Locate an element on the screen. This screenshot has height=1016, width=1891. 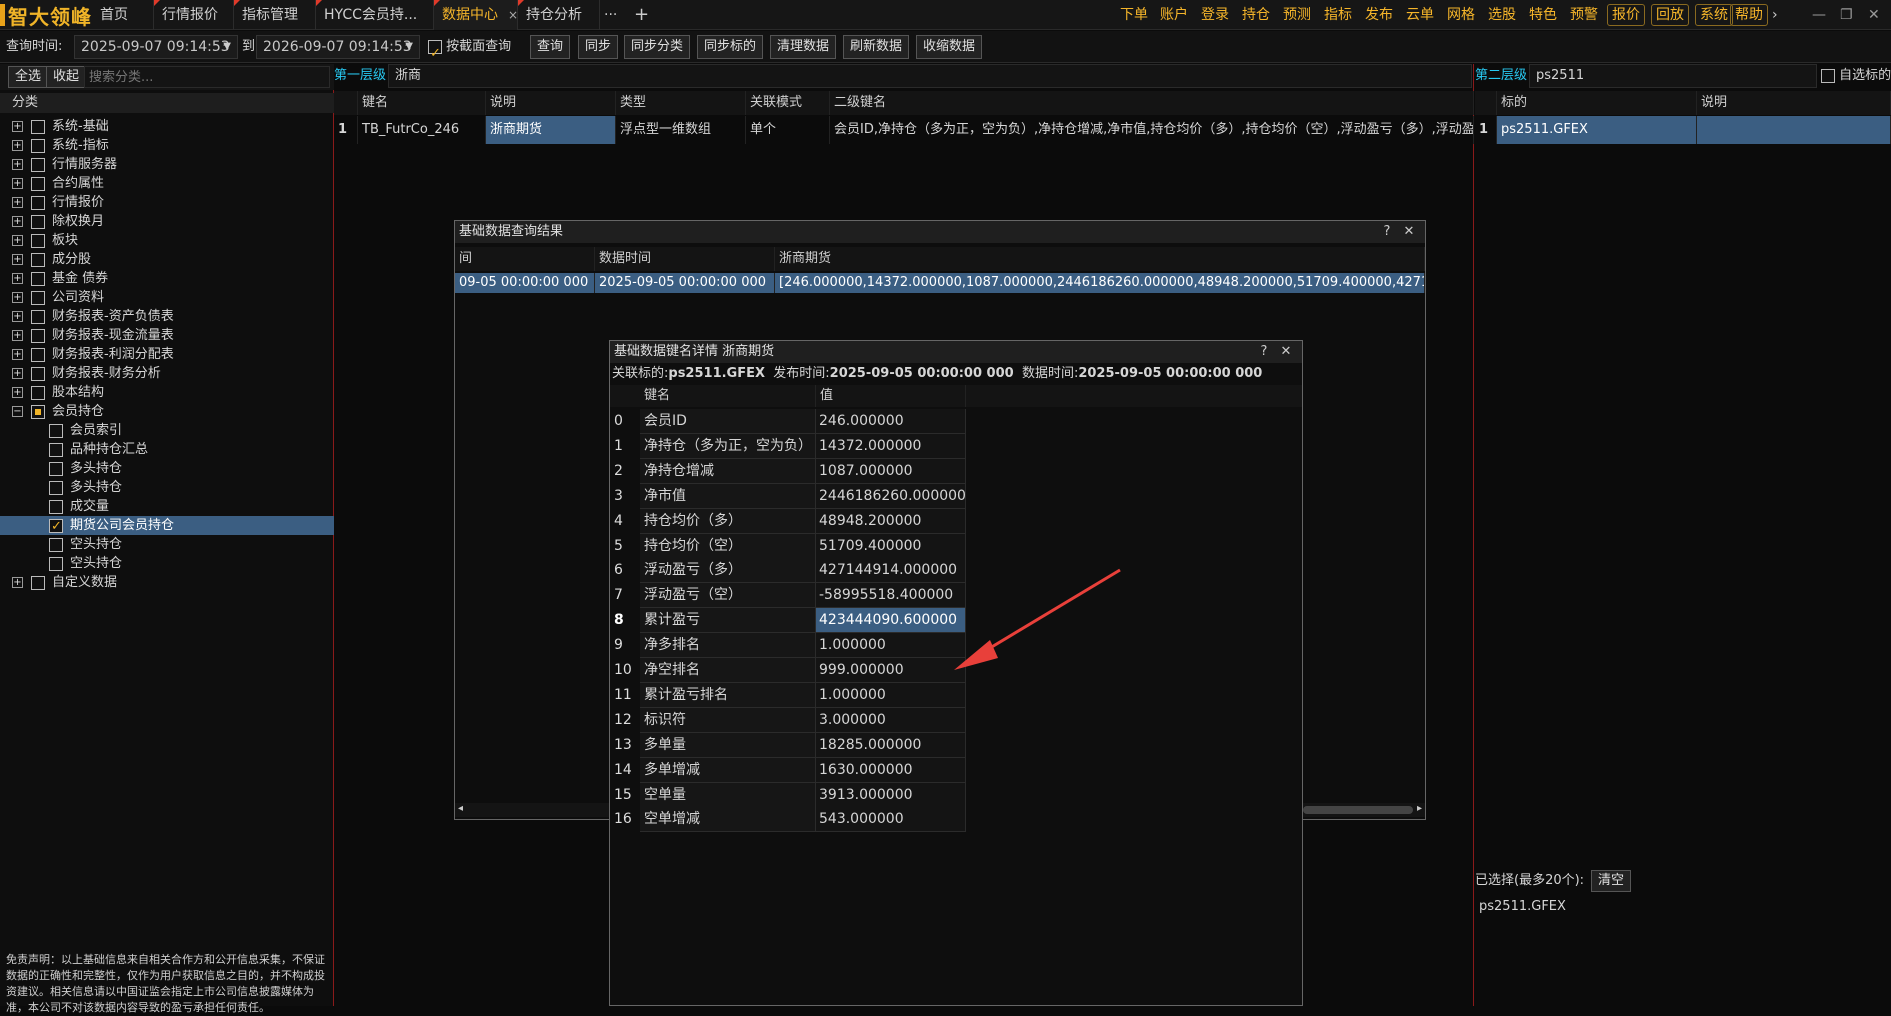
minimize-icon: — is located at coordinates (1819, 15).